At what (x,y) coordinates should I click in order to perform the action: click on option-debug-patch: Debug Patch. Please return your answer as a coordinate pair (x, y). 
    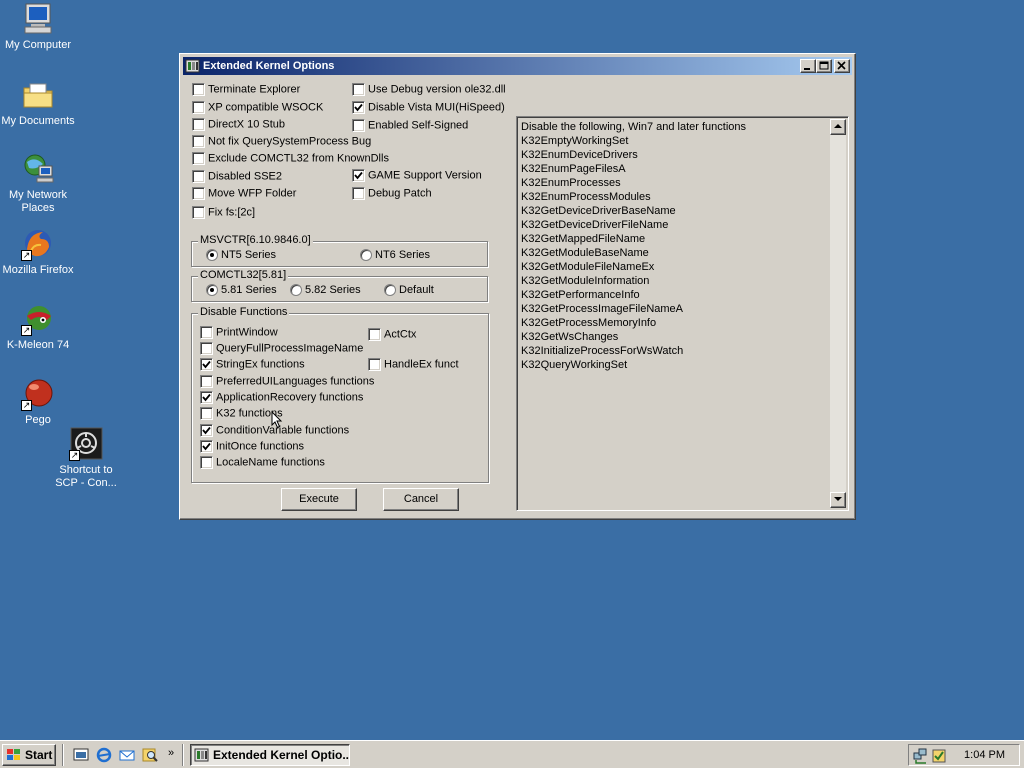
    Looking at the image, I should click on (392, 195).